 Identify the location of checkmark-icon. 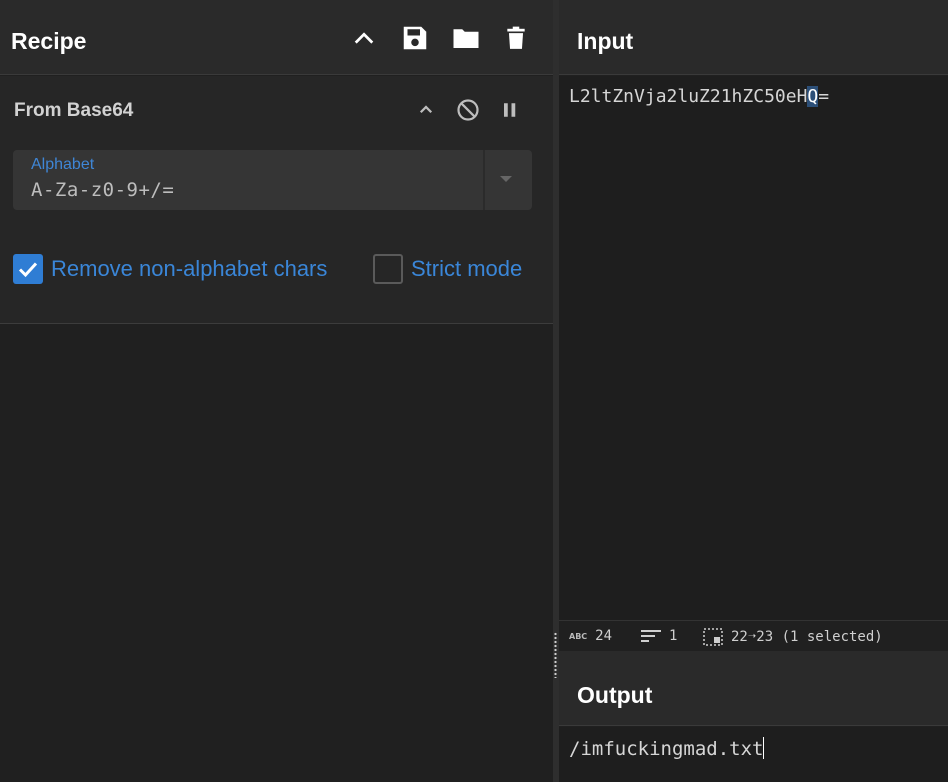
(28, 270).